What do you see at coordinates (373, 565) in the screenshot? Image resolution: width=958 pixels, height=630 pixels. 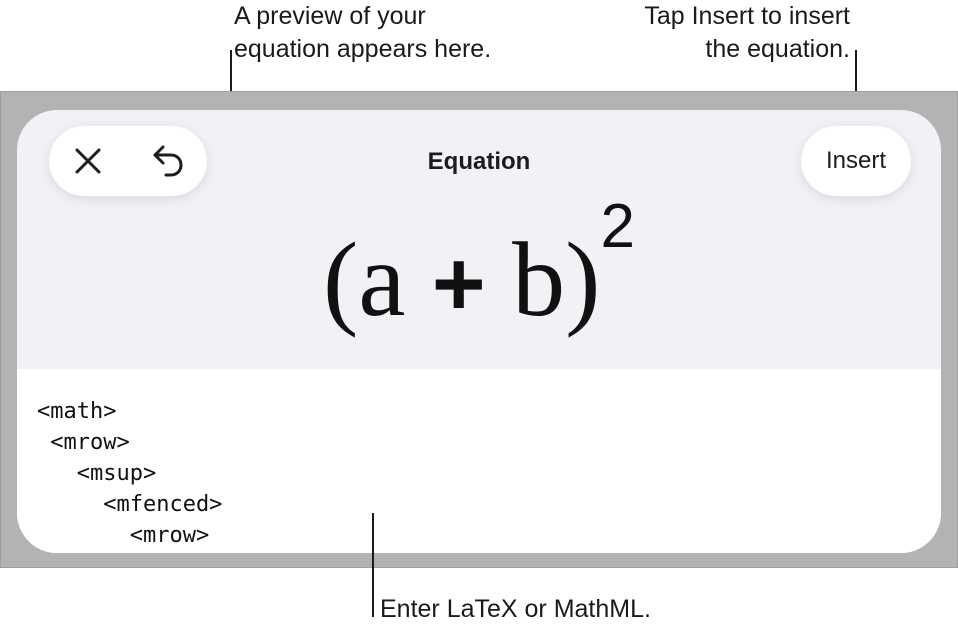 I see `leader-line-enter` at bounding box center [373, 565].